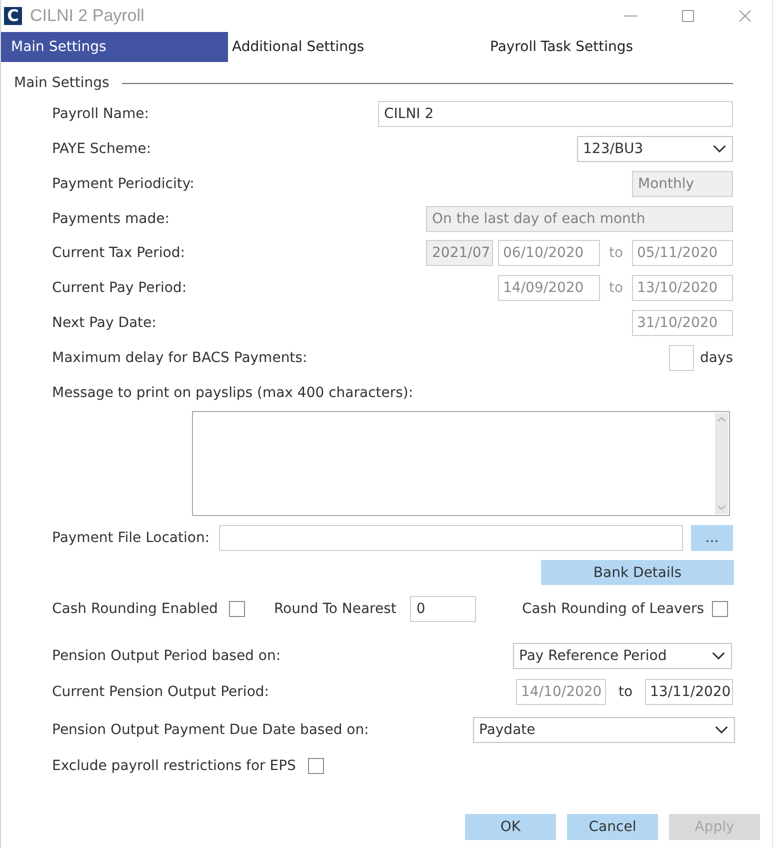 The height and width of the screenshot is (848, 773). Describe the element at coordinates (233, 392) in the screenshot. I see `field-label: Message to print on payslips (max 400 characters):` at that location.